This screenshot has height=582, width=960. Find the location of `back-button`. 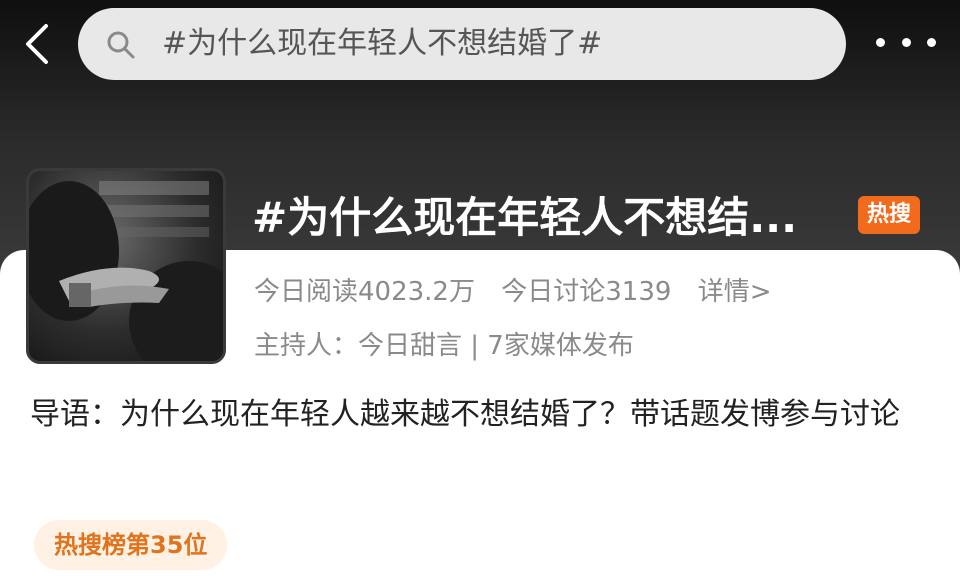

back-button is located at coordinates (40, 44).